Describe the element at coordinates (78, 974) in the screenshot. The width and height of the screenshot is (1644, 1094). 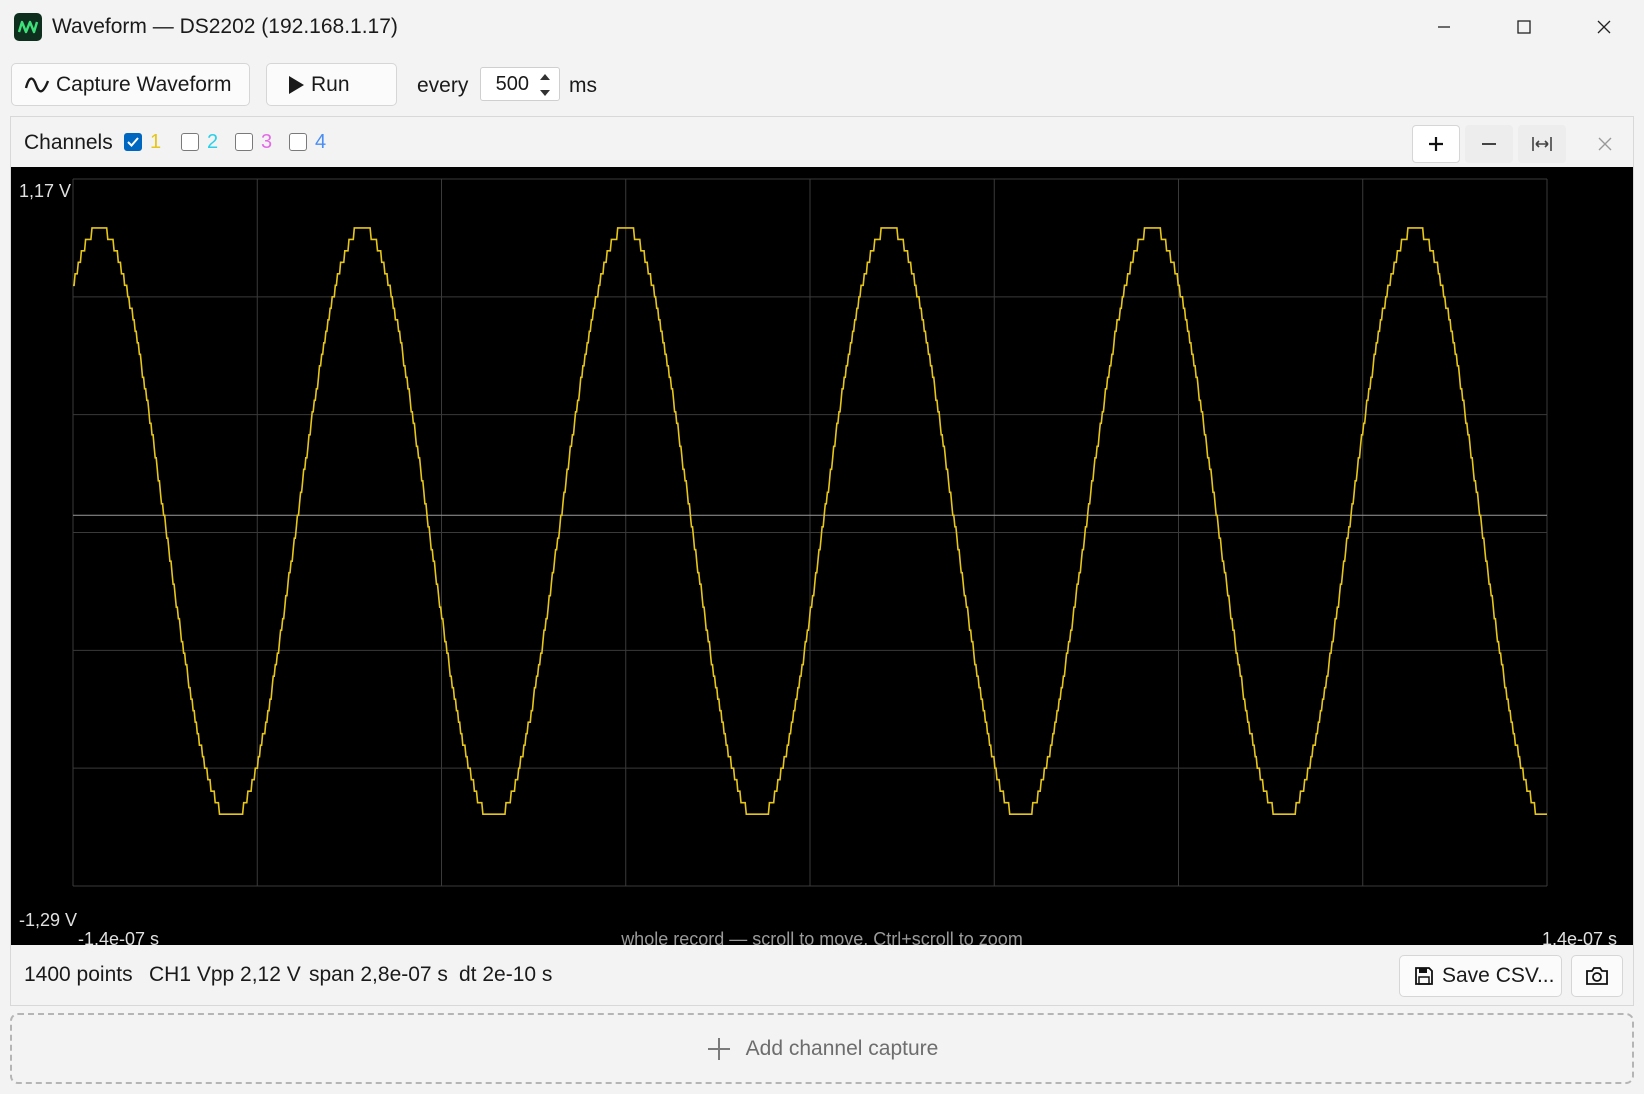
I see `points-count: 1400 points` at that location.